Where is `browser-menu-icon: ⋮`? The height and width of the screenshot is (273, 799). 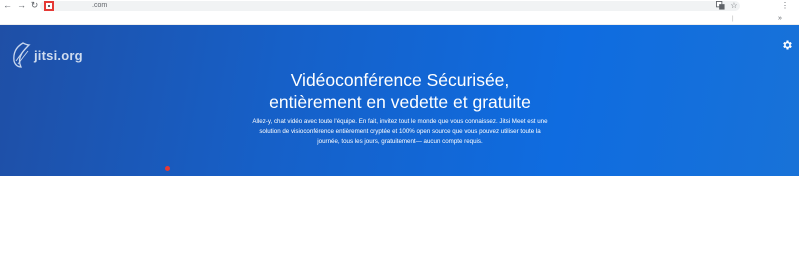 browser-menu-icon: ⋮ is located at coordinates (785, 5).